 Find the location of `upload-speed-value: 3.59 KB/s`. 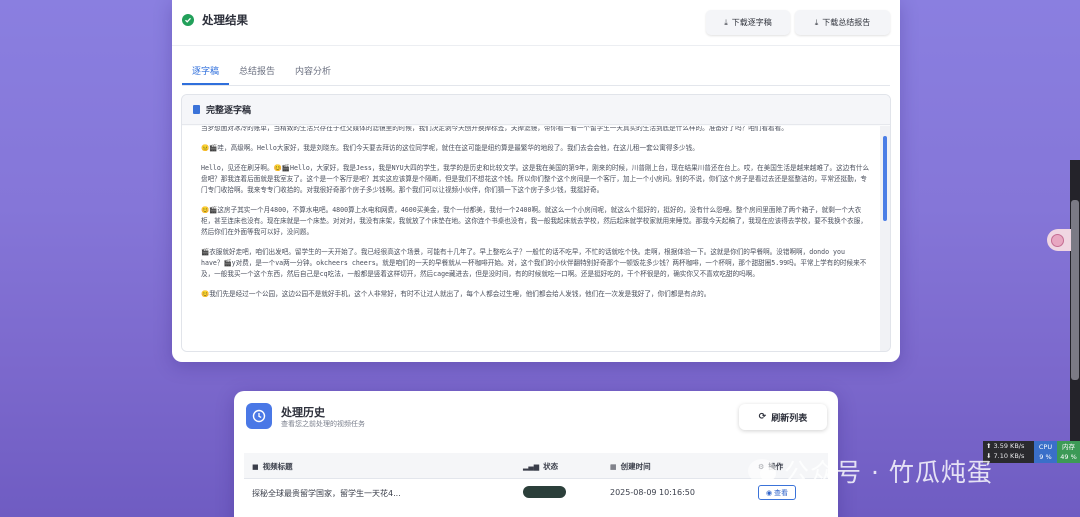

upload-speed-value: 3.59 KB/s is located at coordinates (1009, 446).